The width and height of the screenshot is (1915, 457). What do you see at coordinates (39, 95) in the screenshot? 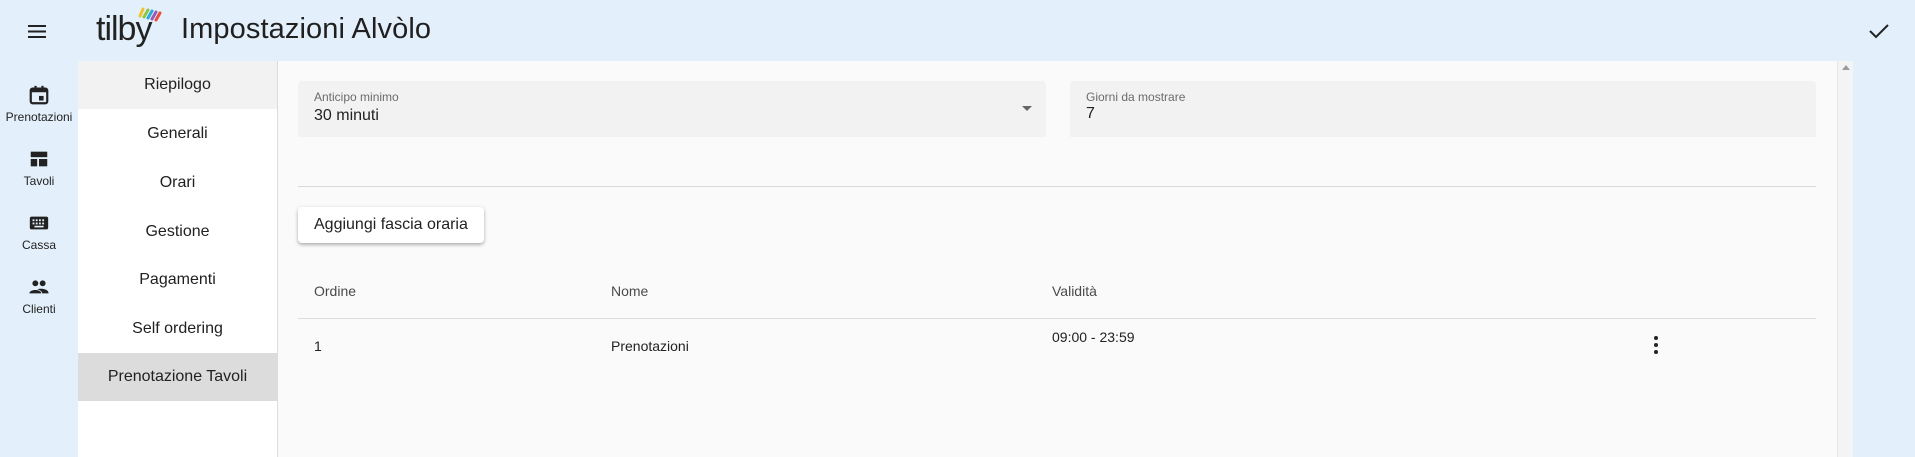
I see `calendar-icon` at bounding box center [39, 95].